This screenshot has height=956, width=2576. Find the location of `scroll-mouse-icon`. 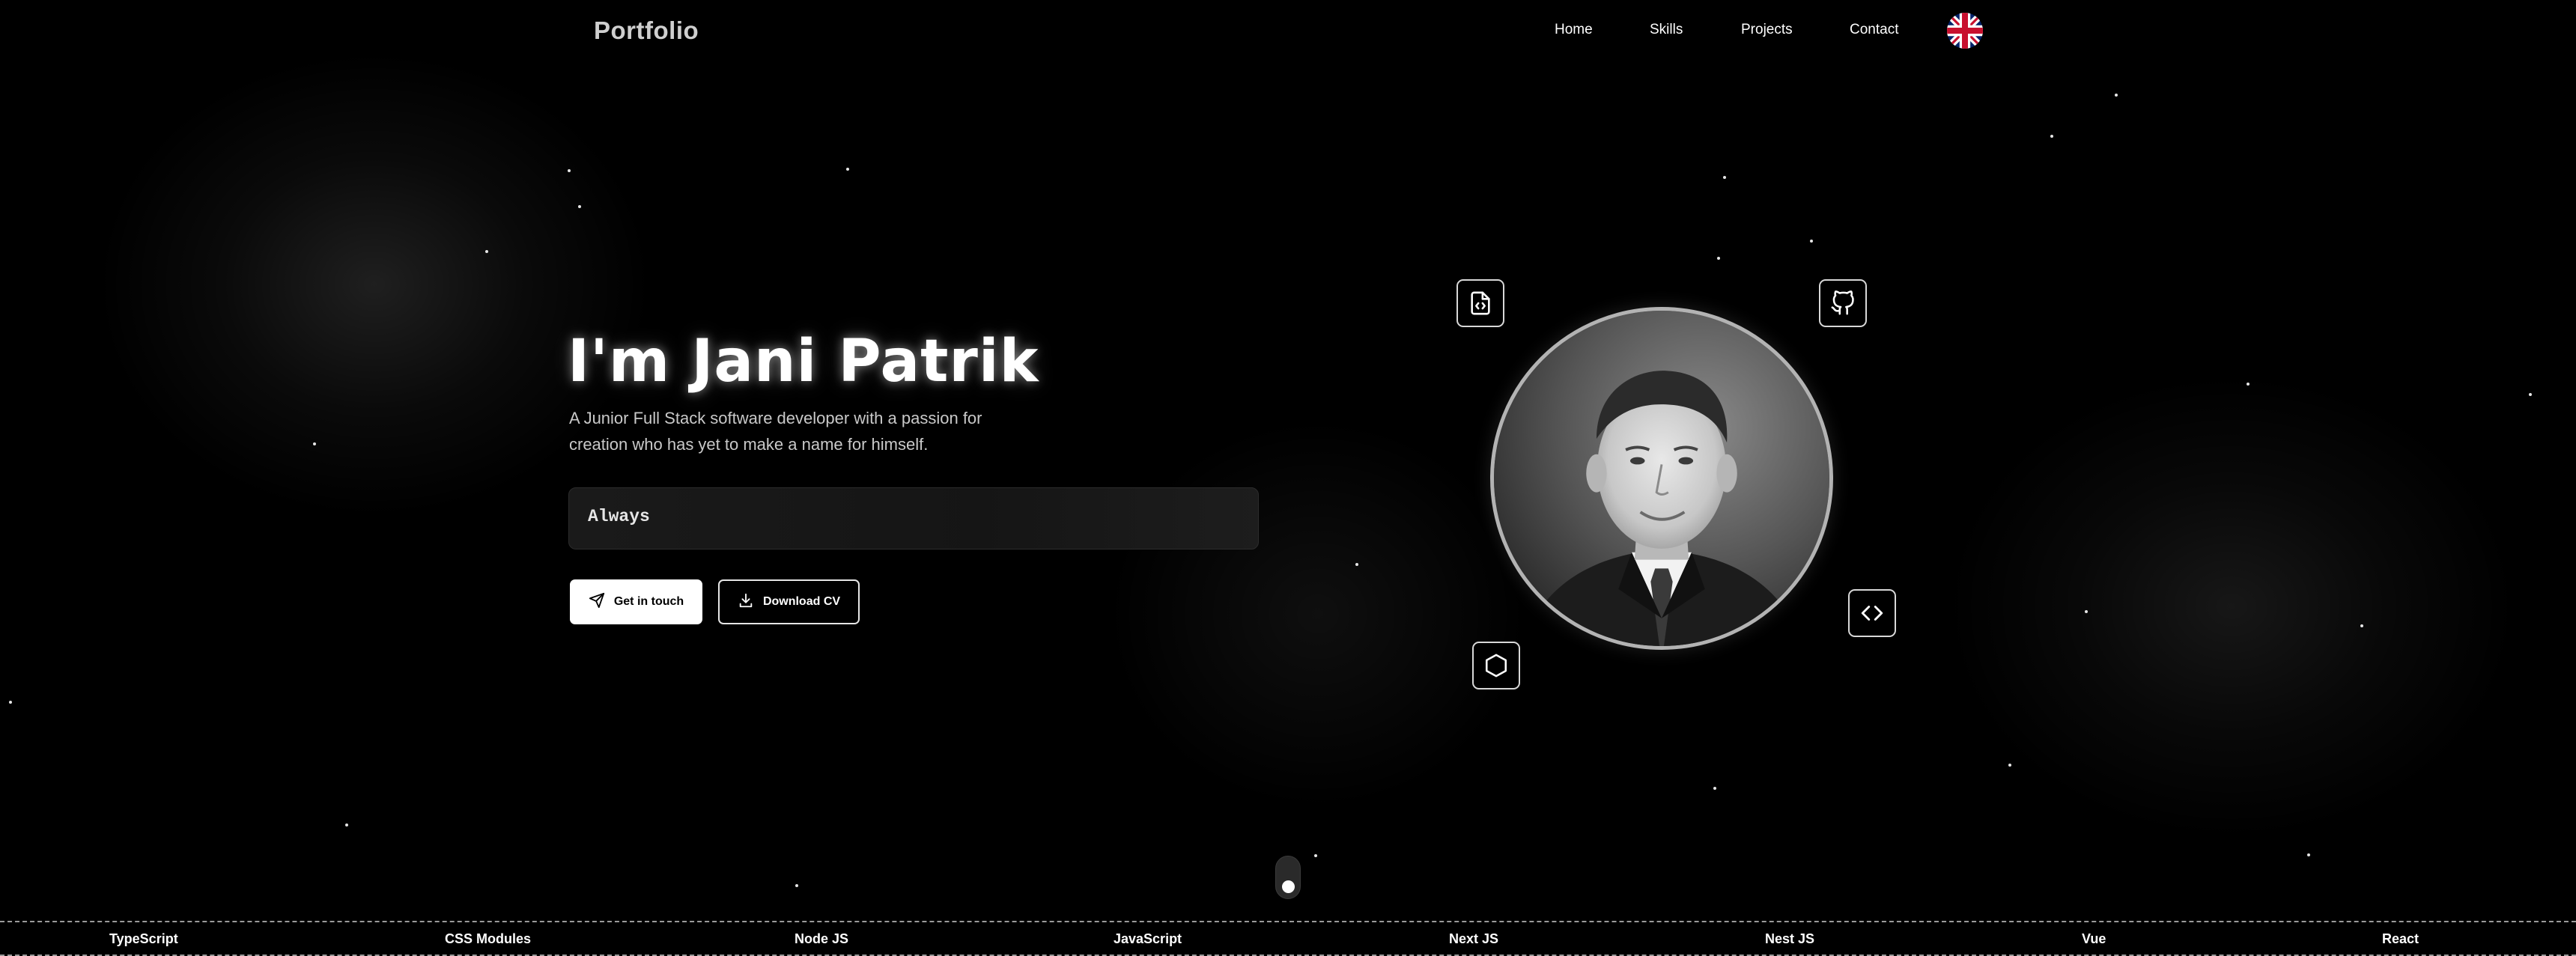

scroll-mouse-icon is located at coordinates (1288, 877).